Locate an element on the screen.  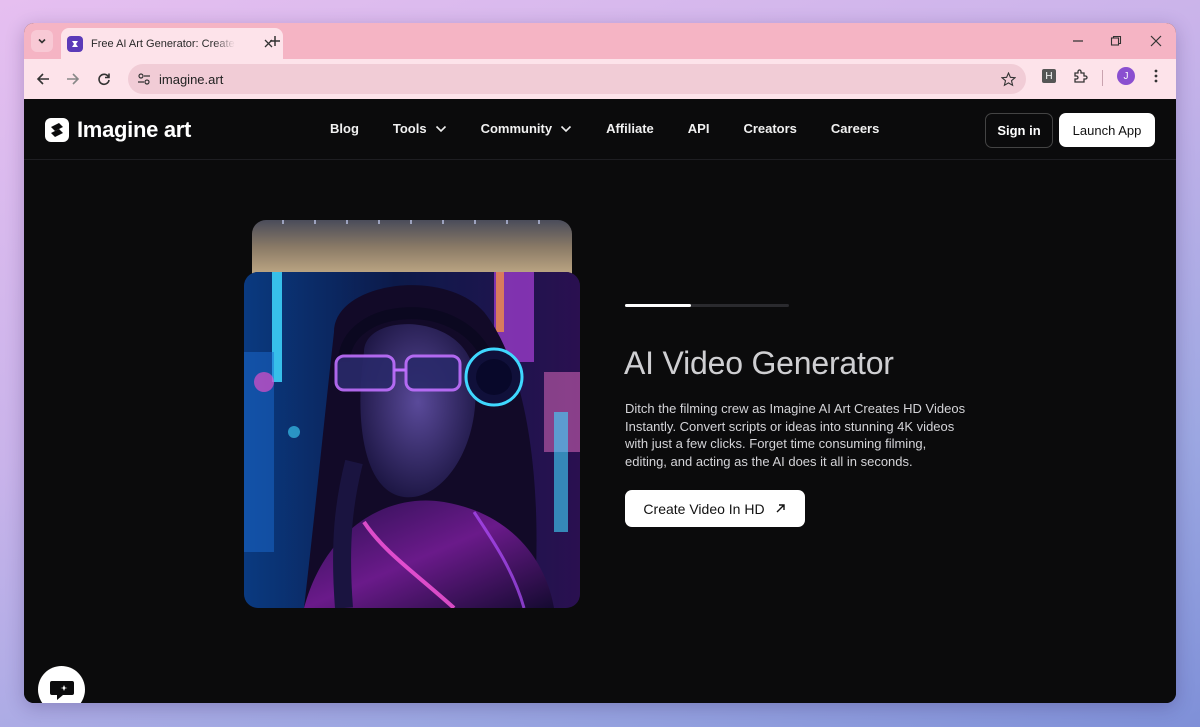
chat-support-button is located at coordinates (61, 684).